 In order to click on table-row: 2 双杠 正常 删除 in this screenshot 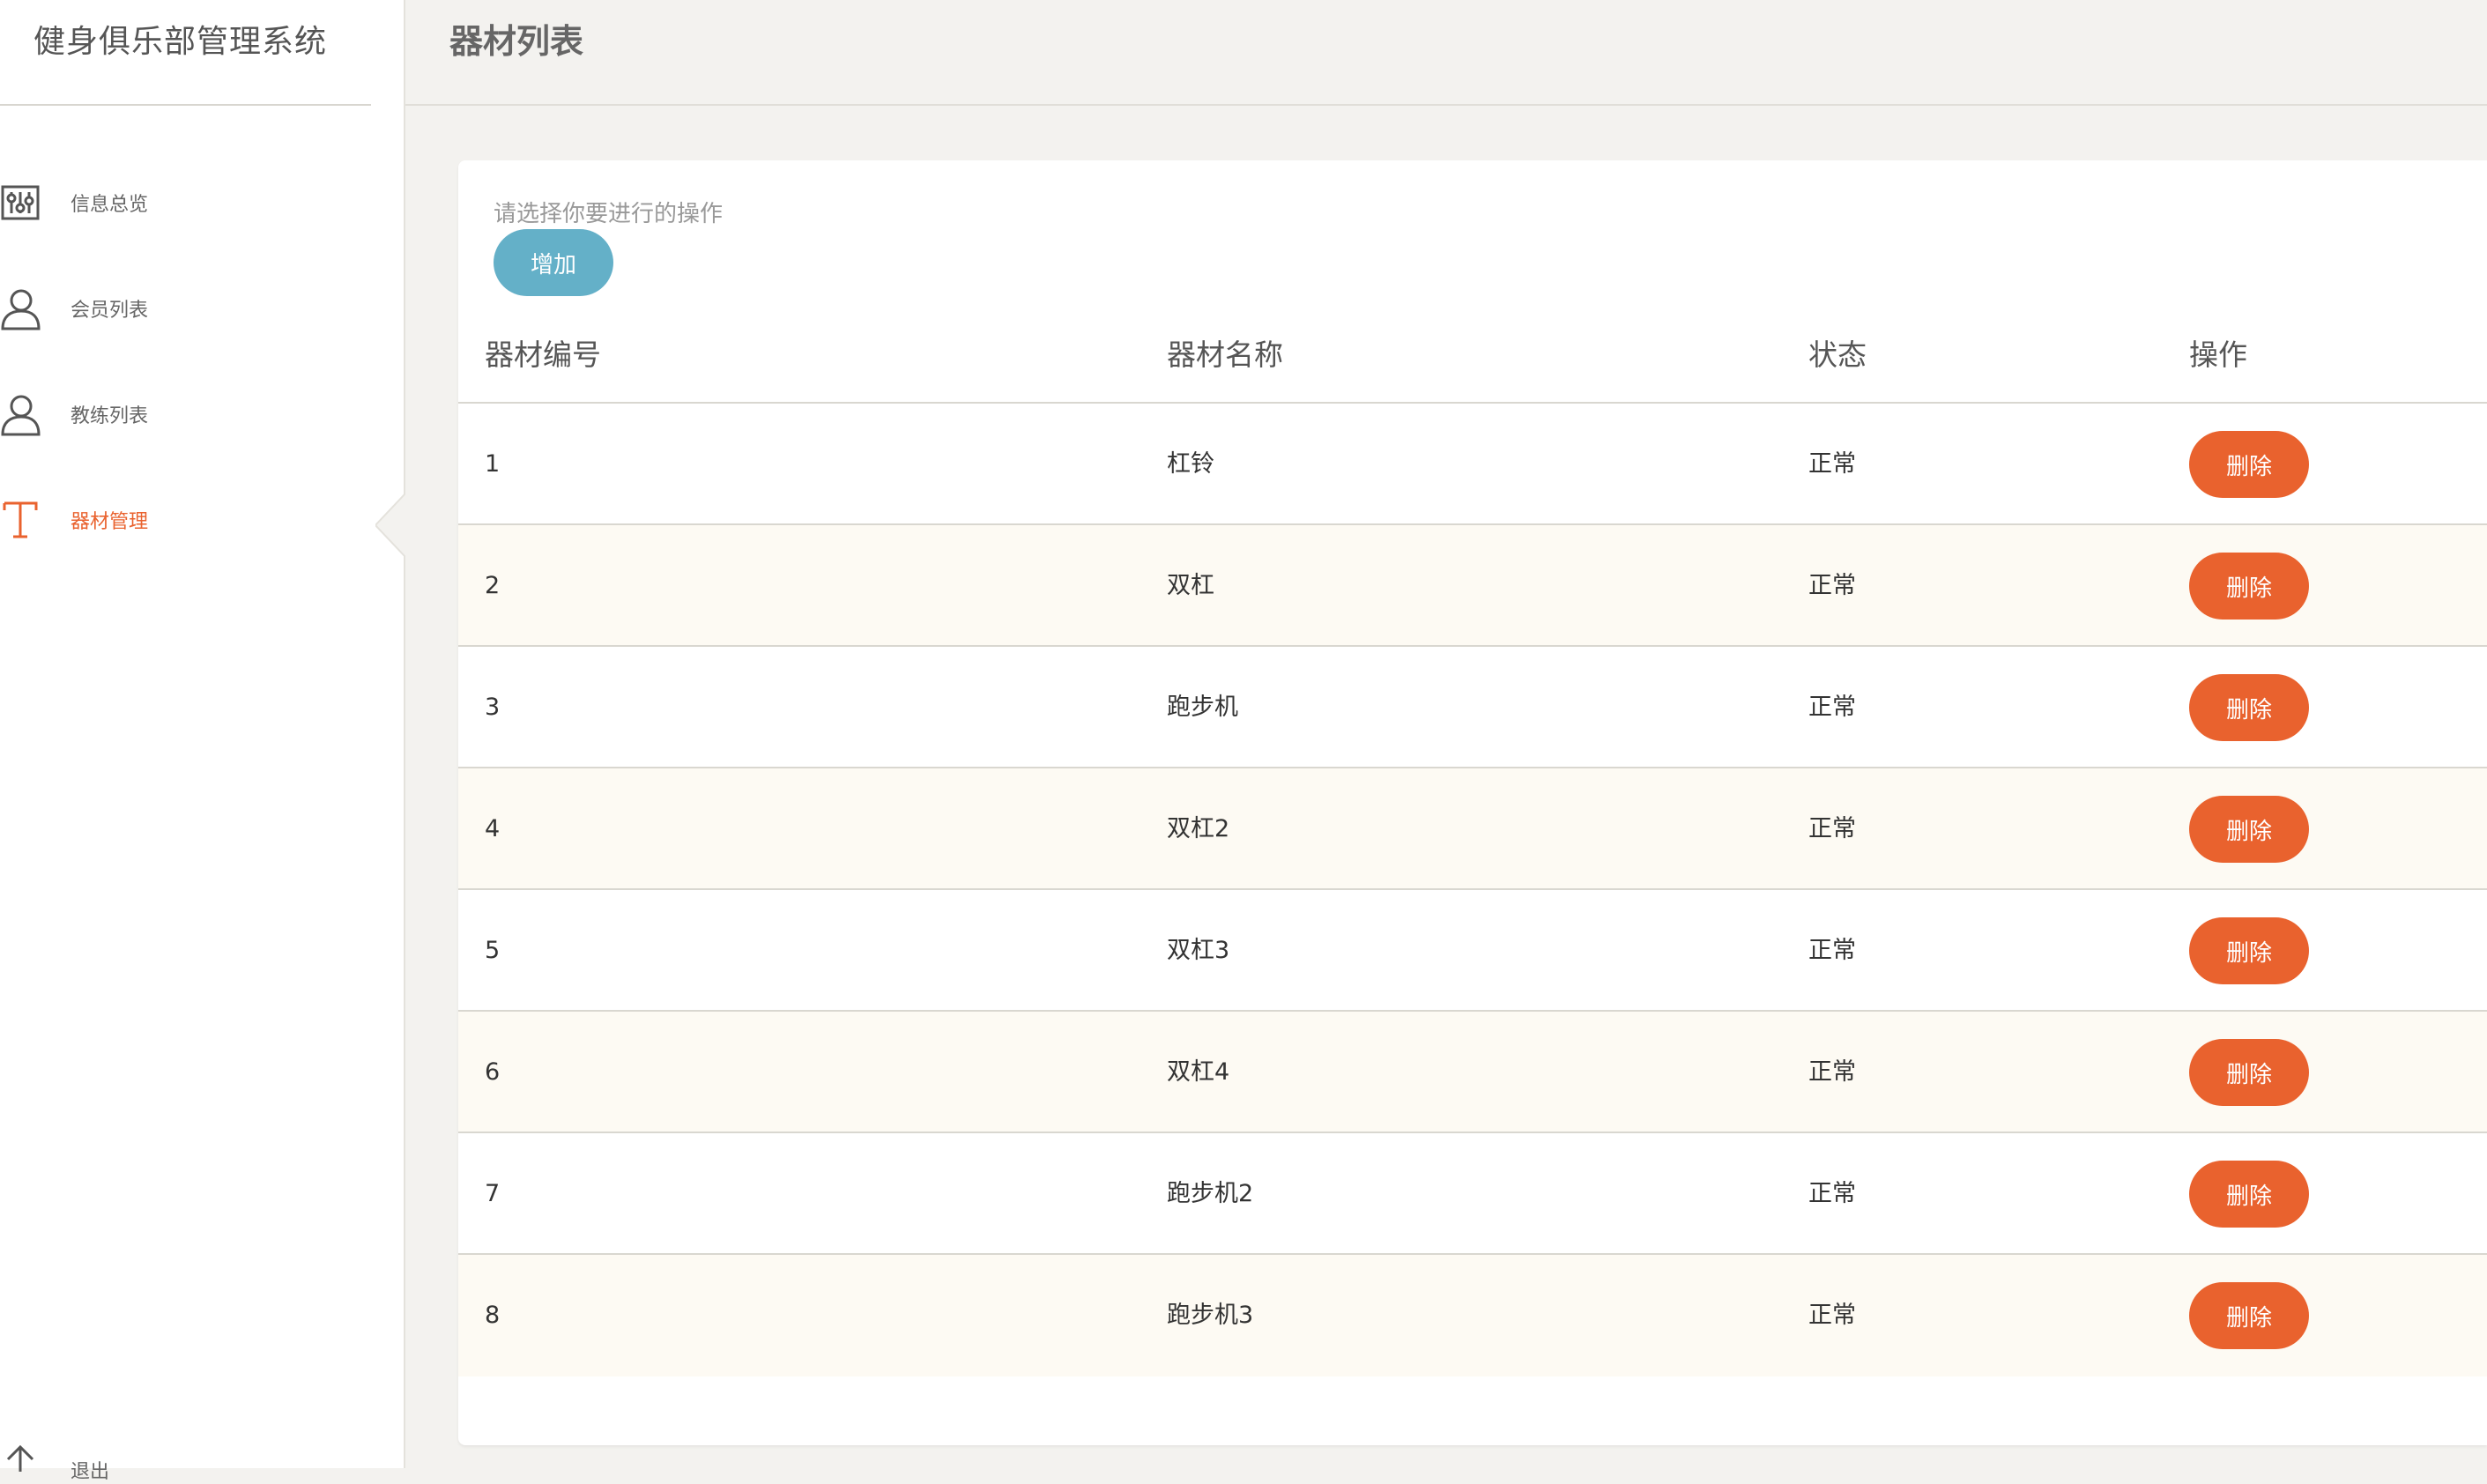, I will do `click(1473, 586)`.